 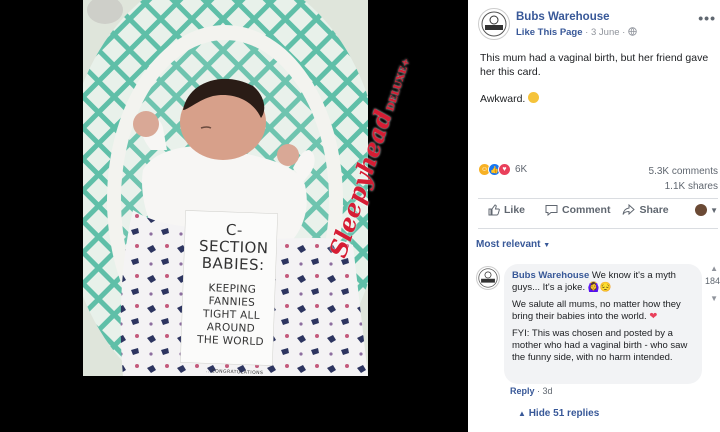 What do you see at coordinates (629, 210) in the screenshot?
I see `share-arrow-icon` at bounding box center [629, 210].